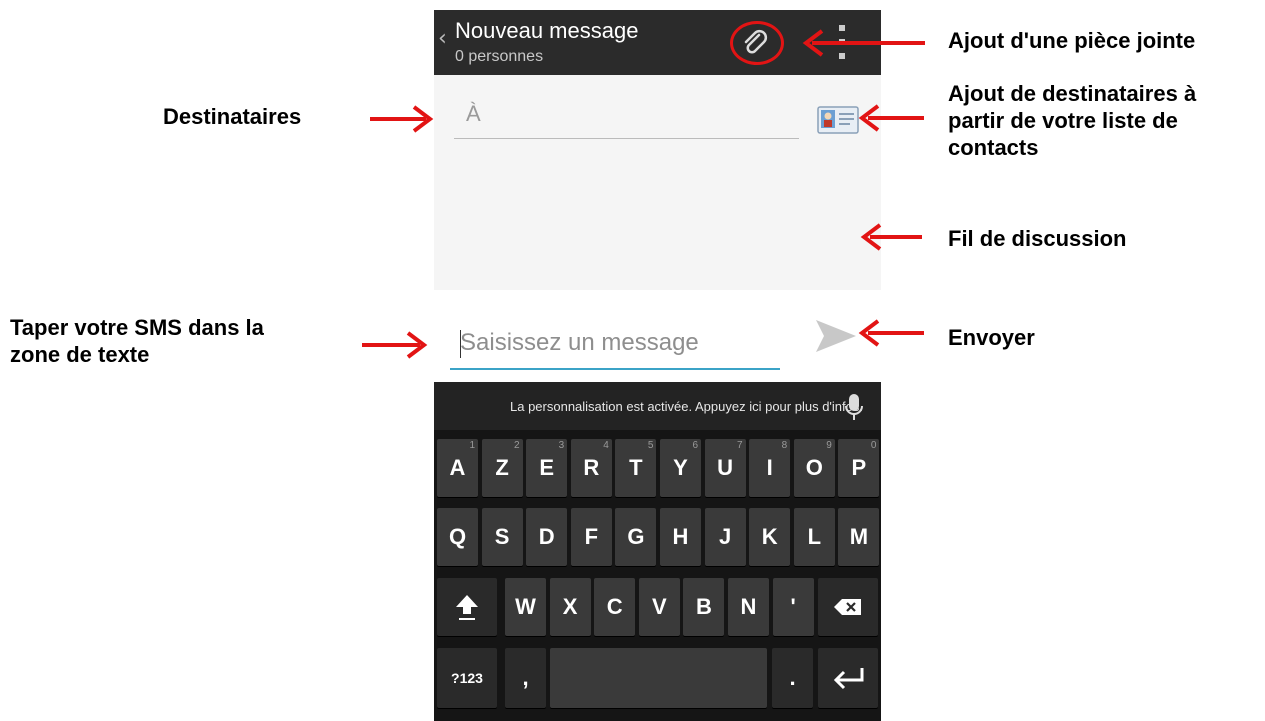  I want to click on key-label: U, so click(725, 467).